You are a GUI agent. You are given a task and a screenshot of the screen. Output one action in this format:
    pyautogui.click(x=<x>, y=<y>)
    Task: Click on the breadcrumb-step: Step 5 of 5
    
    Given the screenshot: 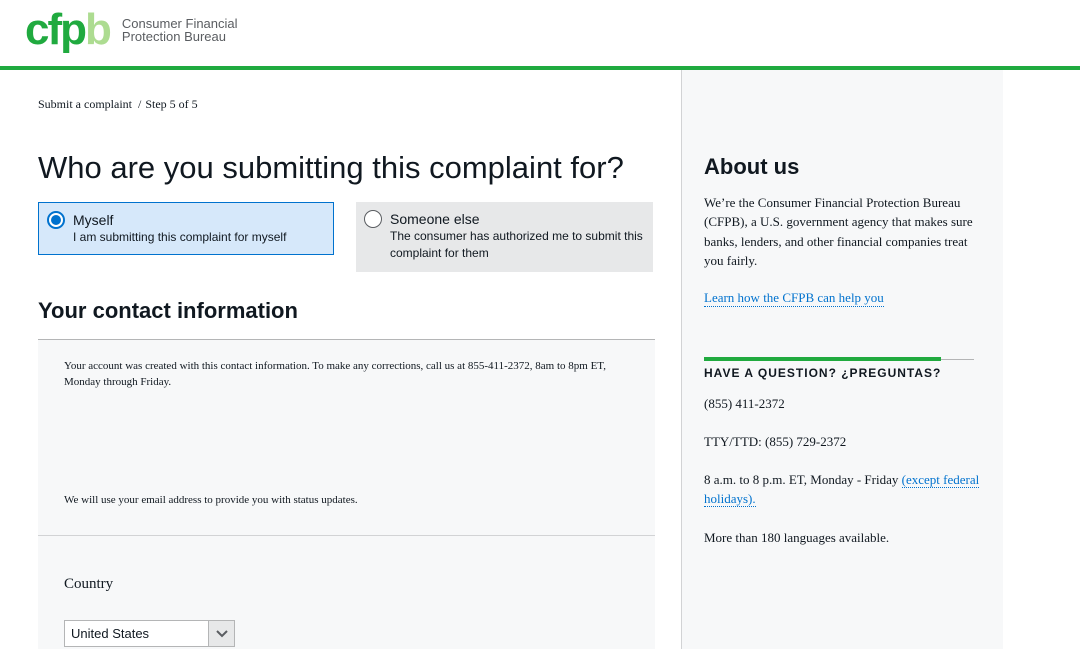 What is the action you would take?
    pyautogui.click(x=171, y=104)
    